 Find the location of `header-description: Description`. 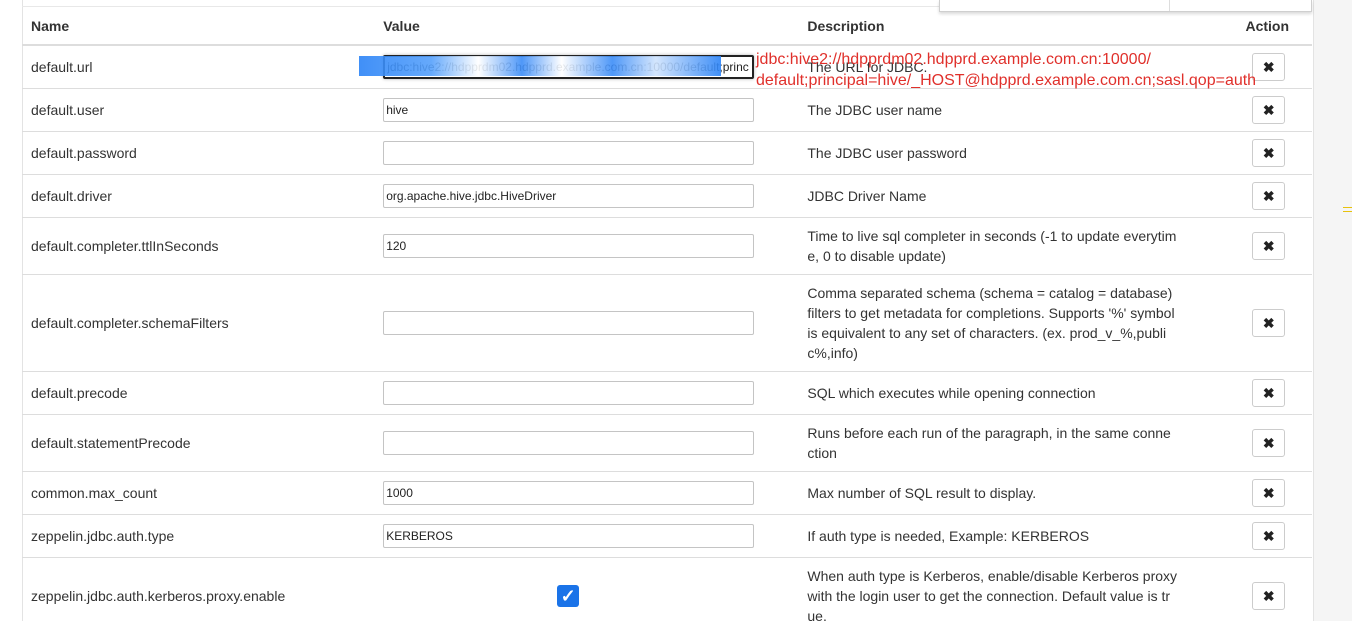

header-description: Description is located at coordinates (1010, 26).